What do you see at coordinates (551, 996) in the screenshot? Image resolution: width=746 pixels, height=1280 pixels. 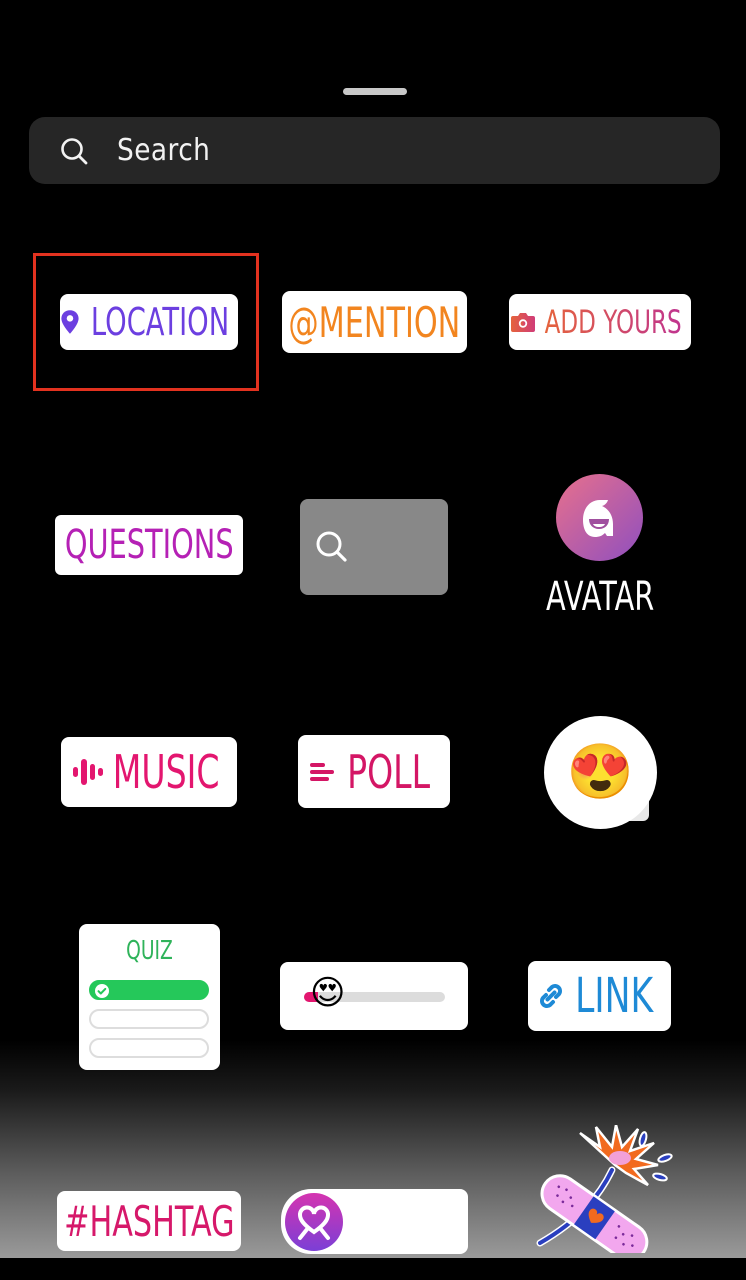 I see `link-icon` at bounding box center [551, 996].